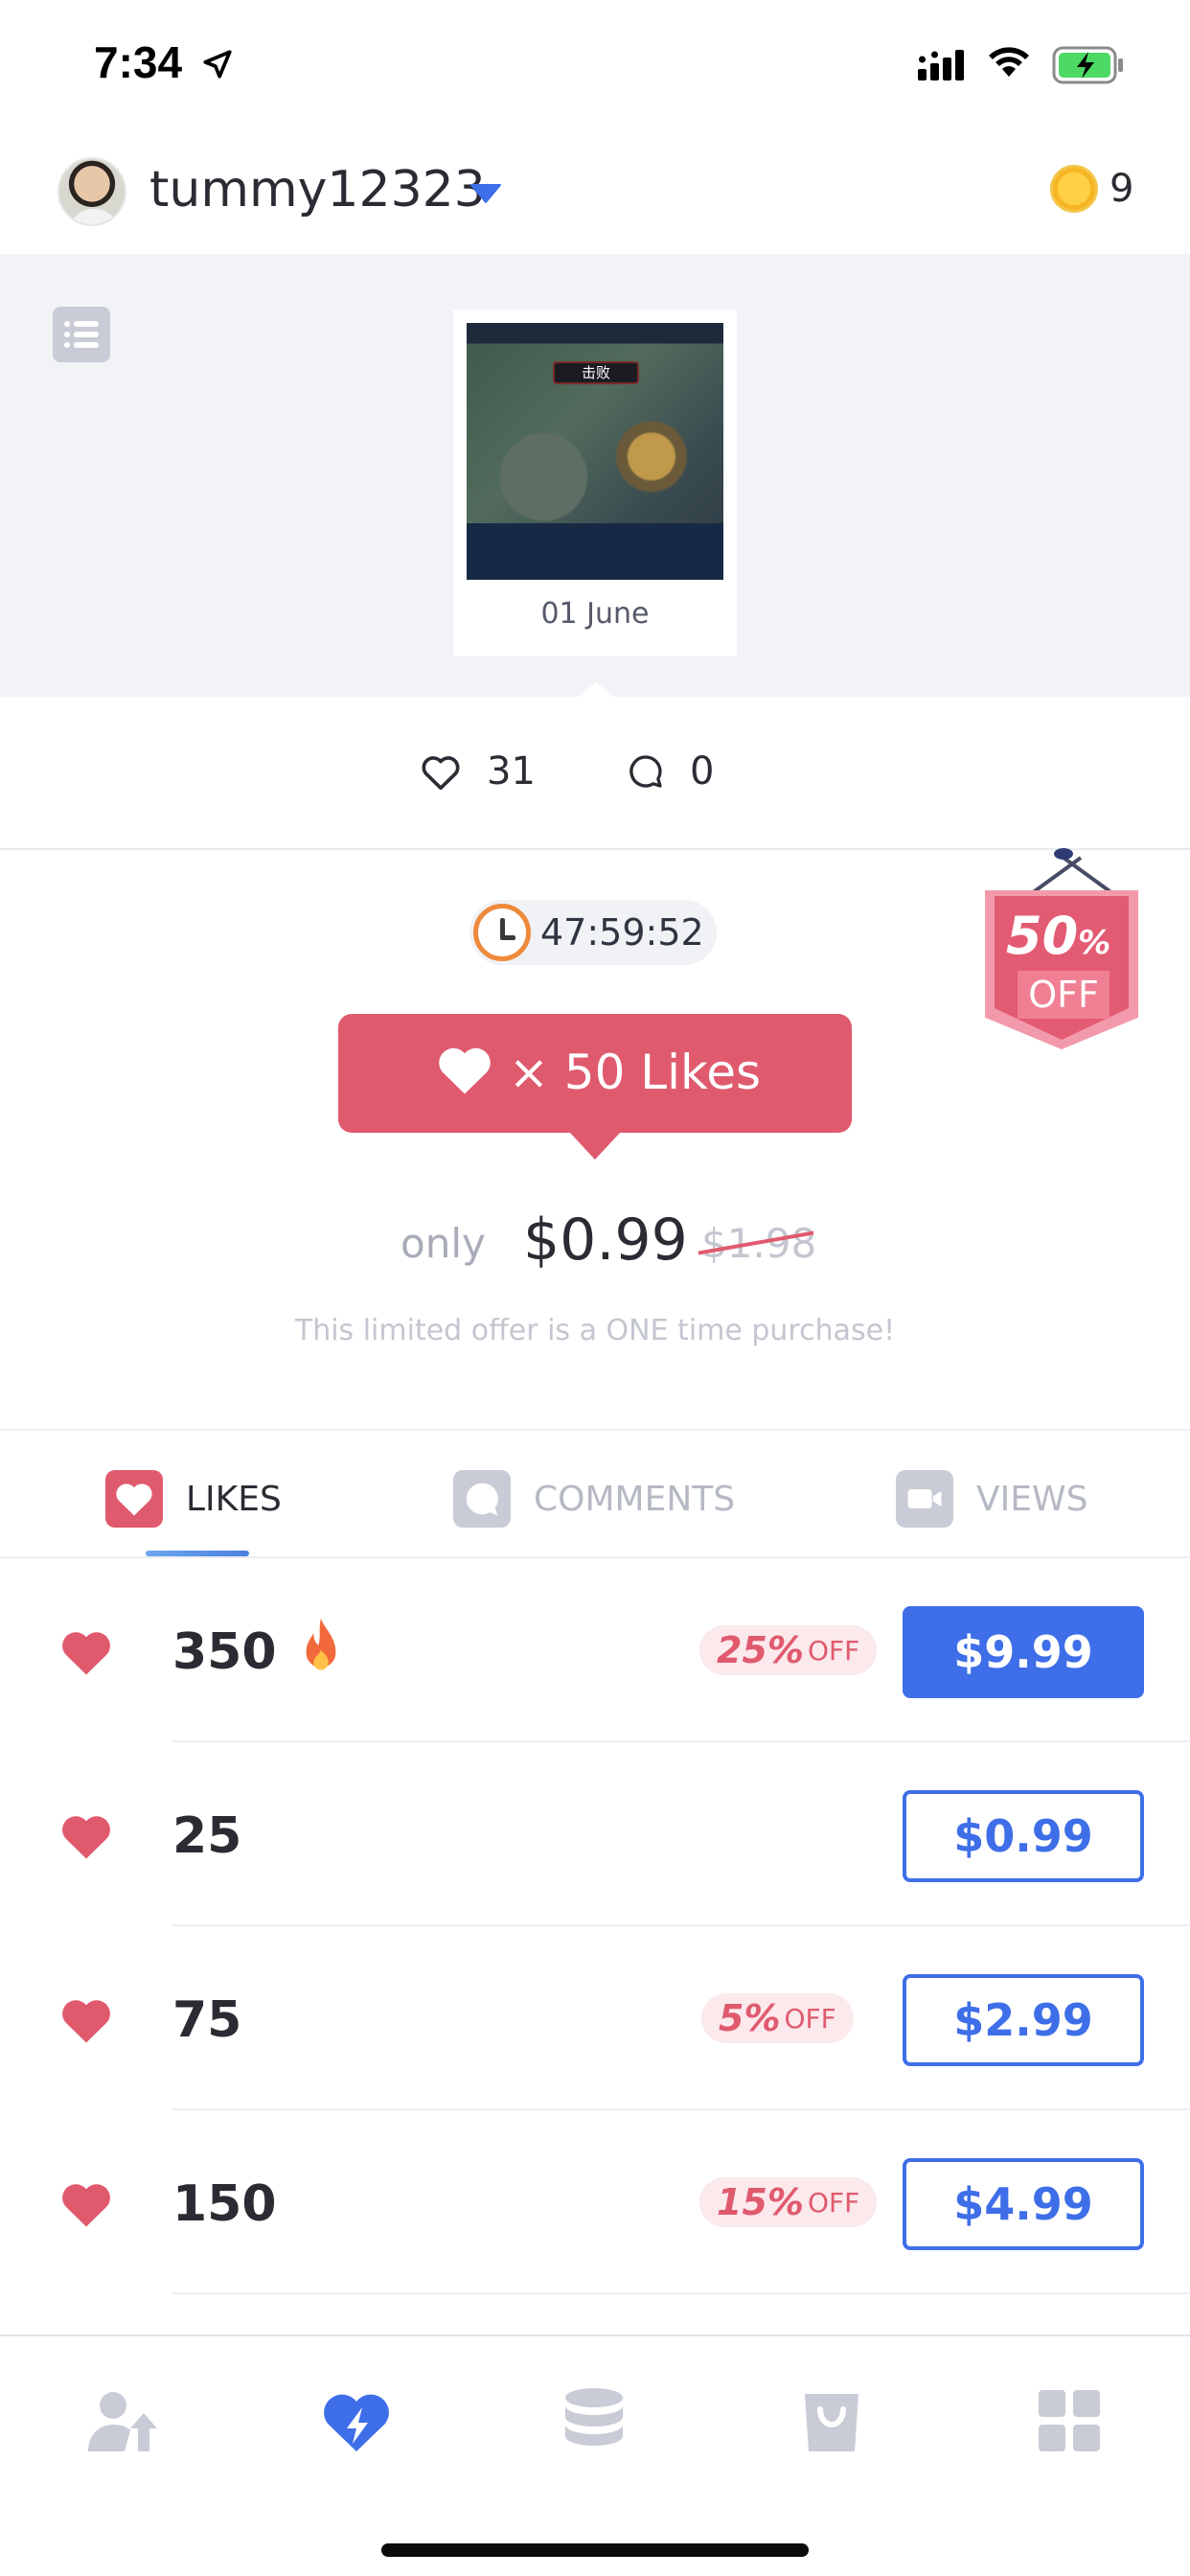 This screenshot has height=2576, width=1190. Describe the element at coordinates (594, 2420) in the screenshot. I see `coins-stack-icon` at that location.